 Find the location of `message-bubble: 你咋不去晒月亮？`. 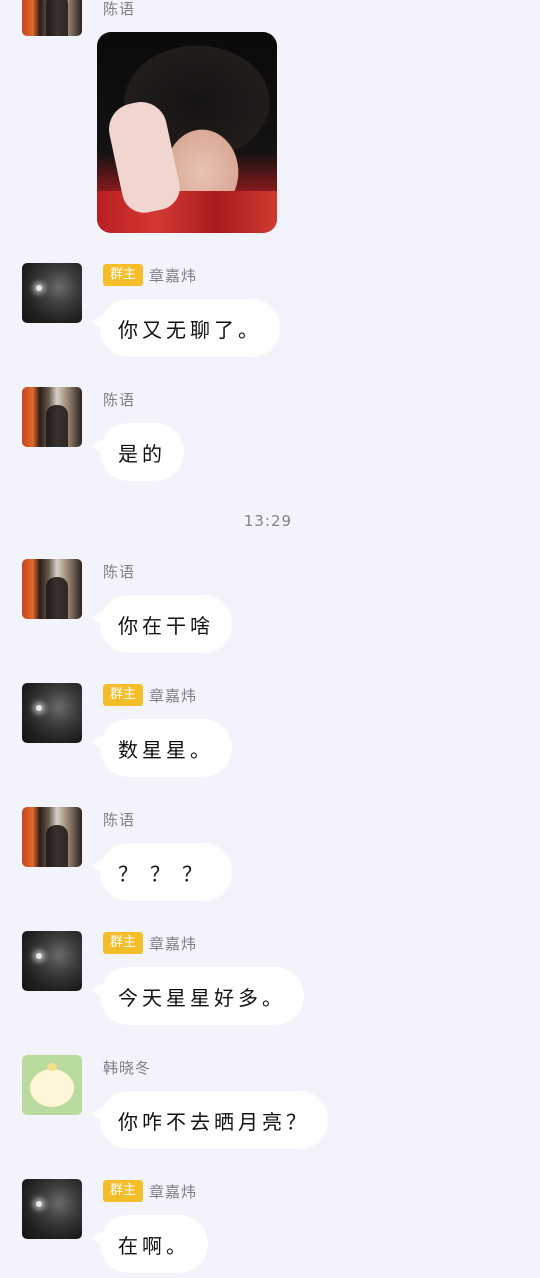

message-bubble: 你咋不去晒月亮？ is located at coordinates (210, 1120).